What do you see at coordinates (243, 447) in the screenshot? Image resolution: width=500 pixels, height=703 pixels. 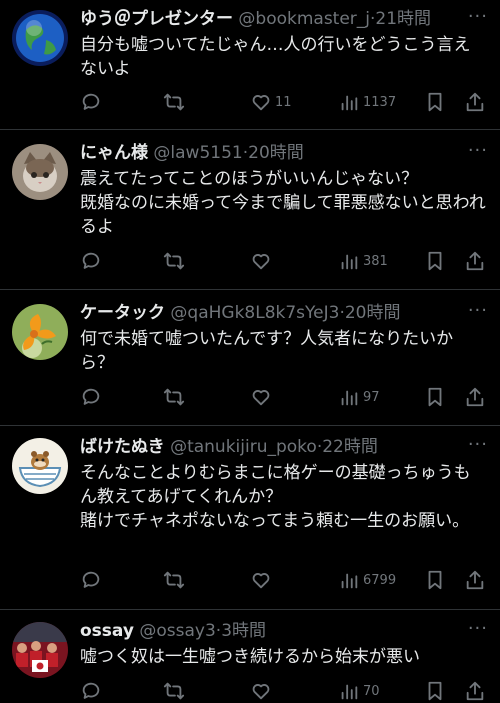 I see `author-handle: @tanukijiru_poko` at bounding box center [243, 447].